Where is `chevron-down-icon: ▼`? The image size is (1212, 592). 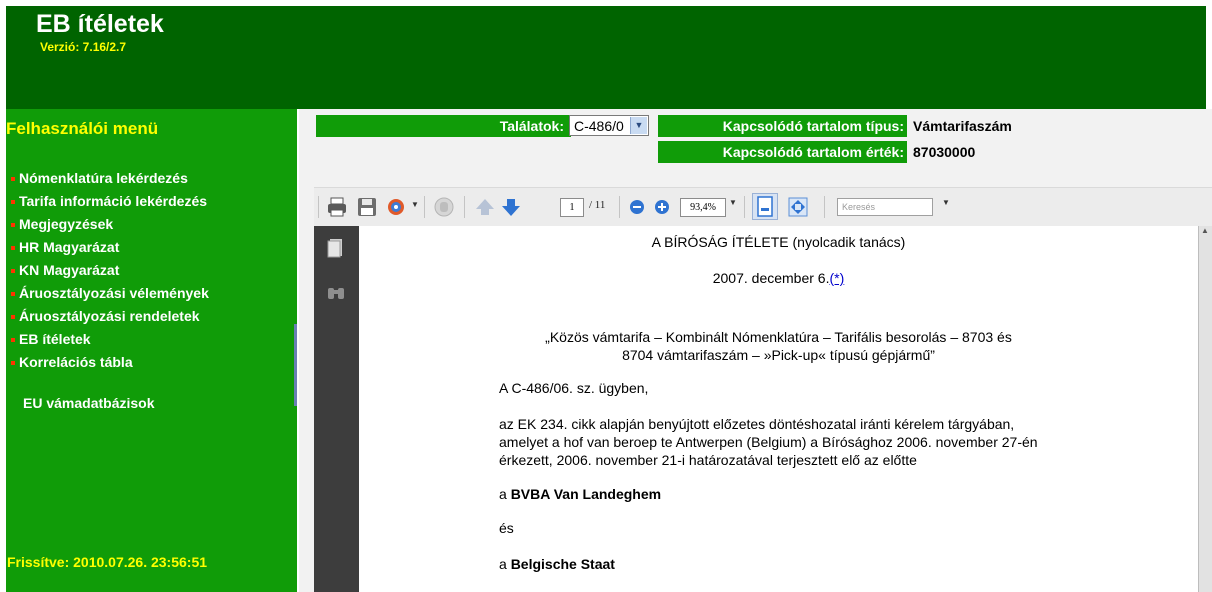 chevron-down-icon: ▼ is located at coordinates (638, 125).